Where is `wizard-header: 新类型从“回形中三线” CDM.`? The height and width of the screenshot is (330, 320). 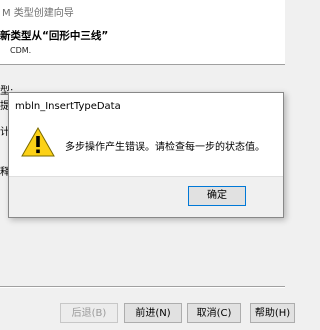 wizard-header: 新类型从“回形中三线” CDM. is located at coordinates (142, 43).